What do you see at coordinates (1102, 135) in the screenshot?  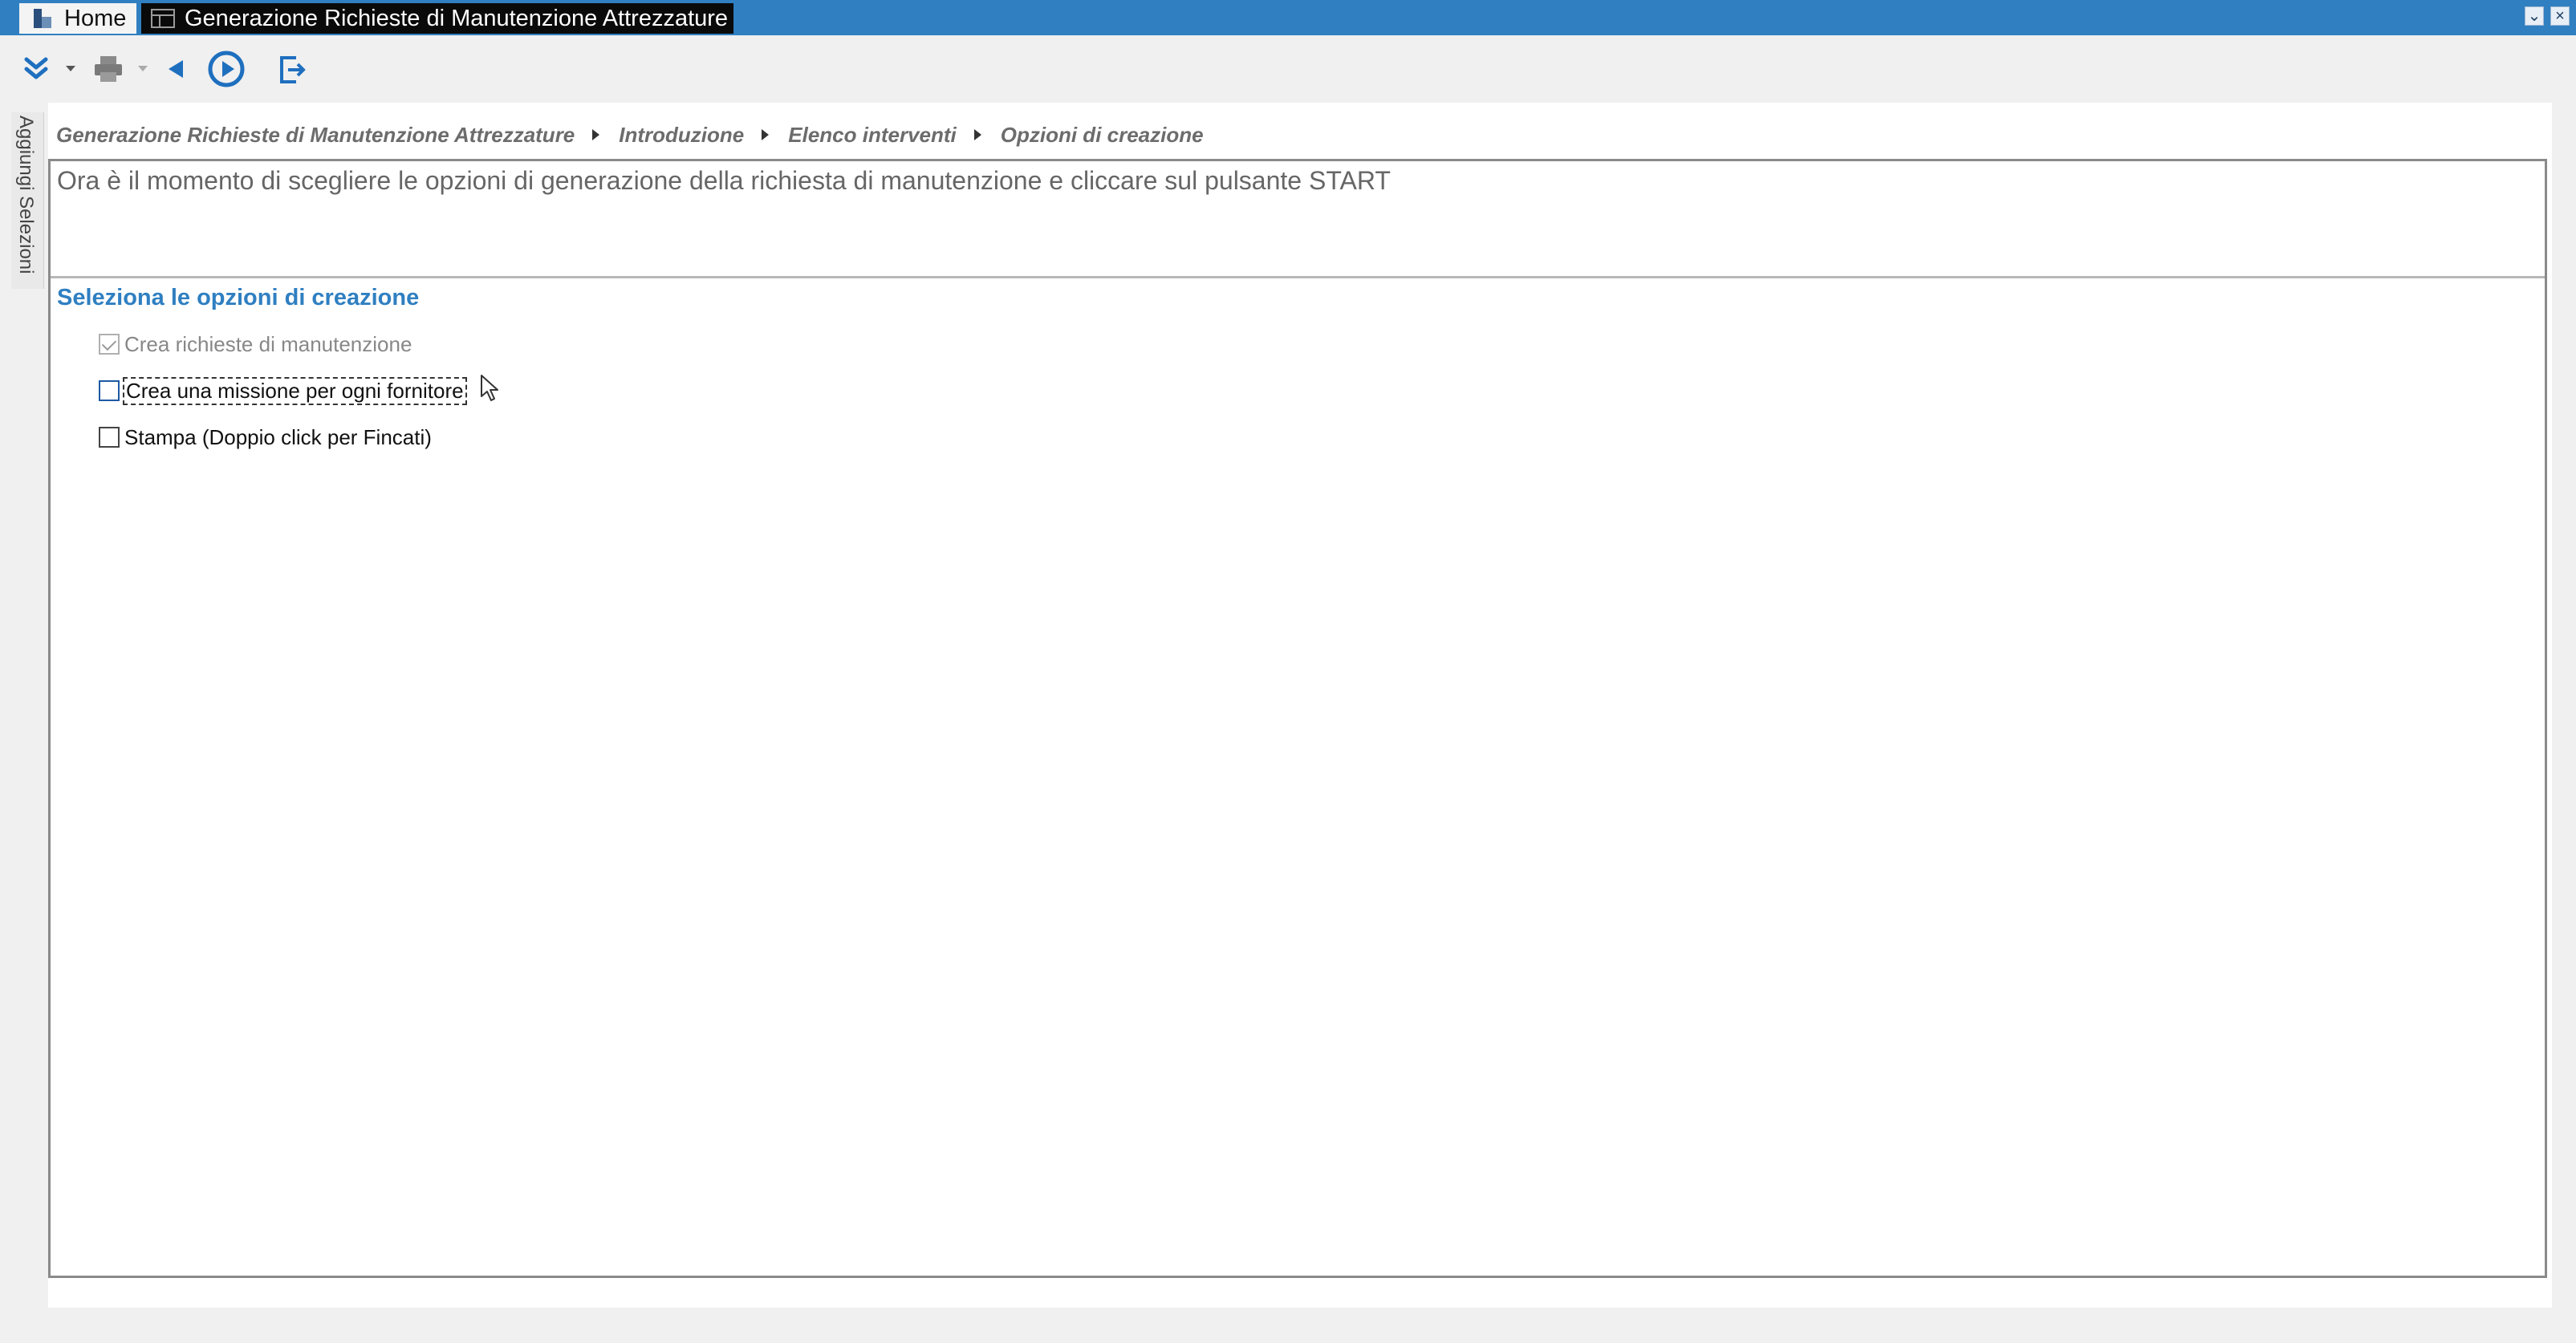 I see `breadcrumb-item-opzioni-creazione: Opzioni di creazione` at bounding box center [1102, 135].